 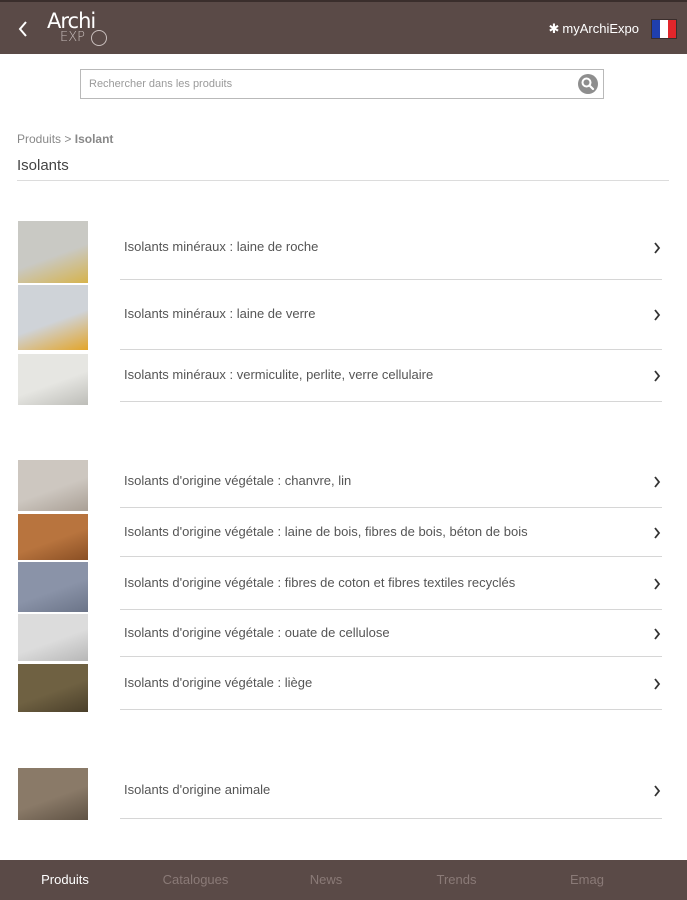 What do you see at coordinates (343, 180) in the screenshot?
I see `title-divider` at bounding box center [343, 180].